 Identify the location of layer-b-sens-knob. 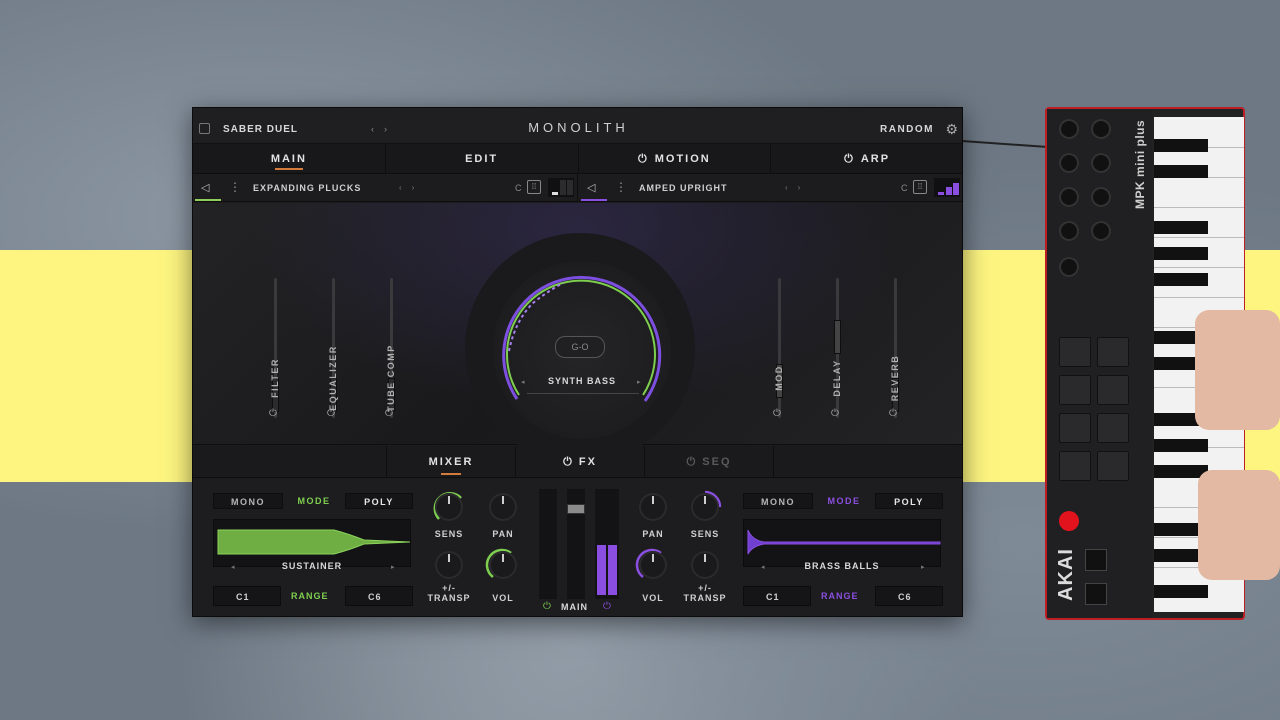
(705, 507).